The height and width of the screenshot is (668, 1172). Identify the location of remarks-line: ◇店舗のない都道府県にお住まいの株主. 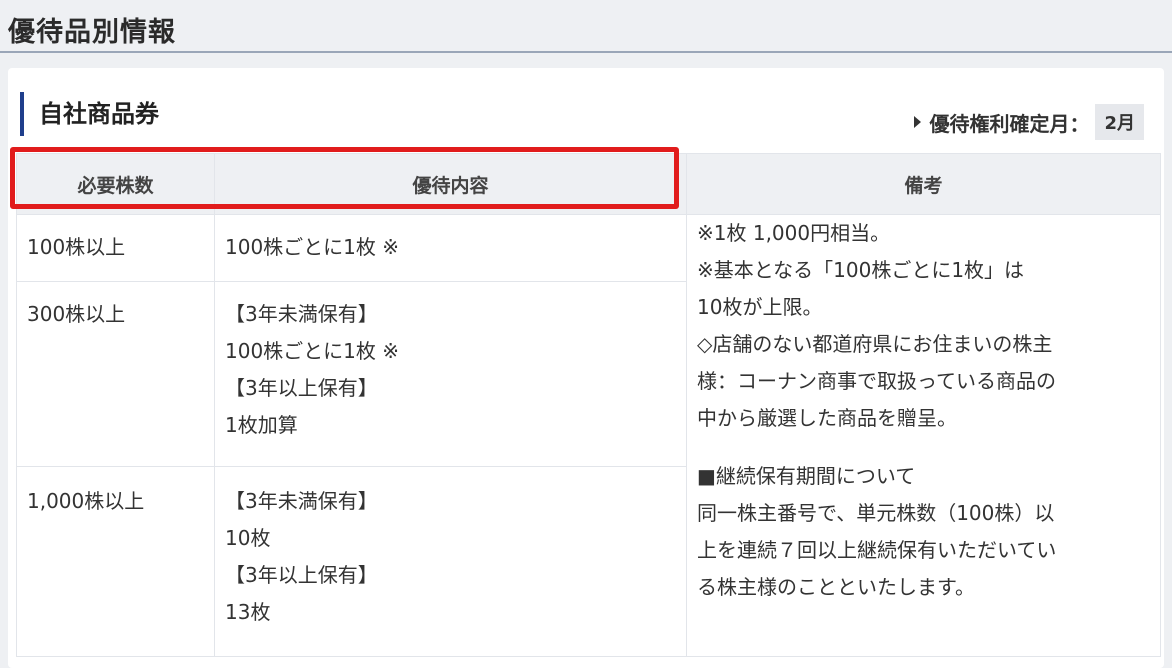
(875, 344).